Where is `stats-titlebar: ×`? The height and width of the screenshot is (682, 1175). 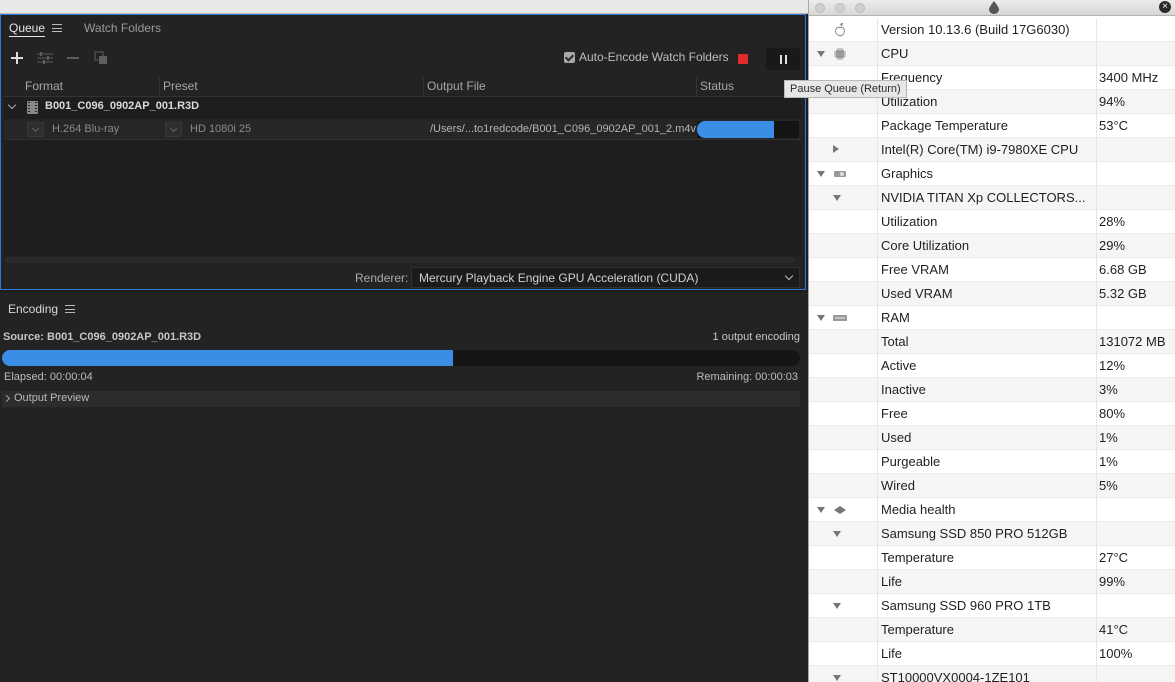 stats-titlebar: × is located at coordinates (992, 8).